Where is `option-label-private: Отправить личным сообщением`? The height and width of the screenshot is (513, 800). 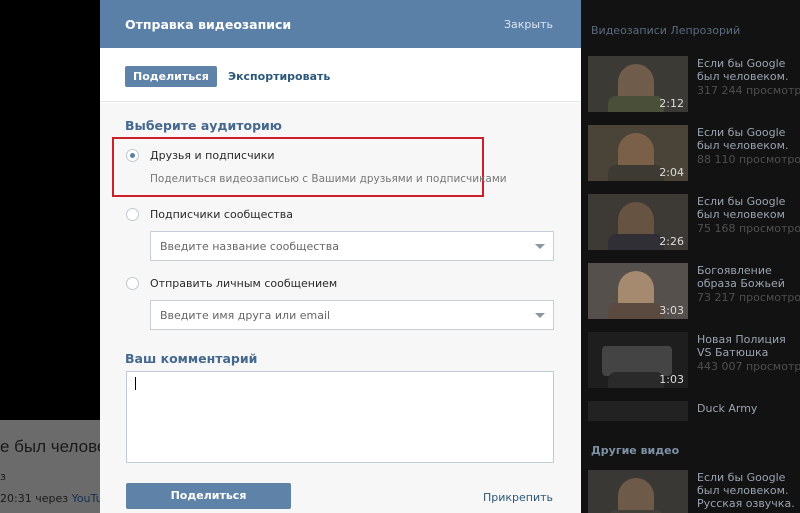 option-label-private: Отправить личным сообщением is located at coordinates (243, 283).